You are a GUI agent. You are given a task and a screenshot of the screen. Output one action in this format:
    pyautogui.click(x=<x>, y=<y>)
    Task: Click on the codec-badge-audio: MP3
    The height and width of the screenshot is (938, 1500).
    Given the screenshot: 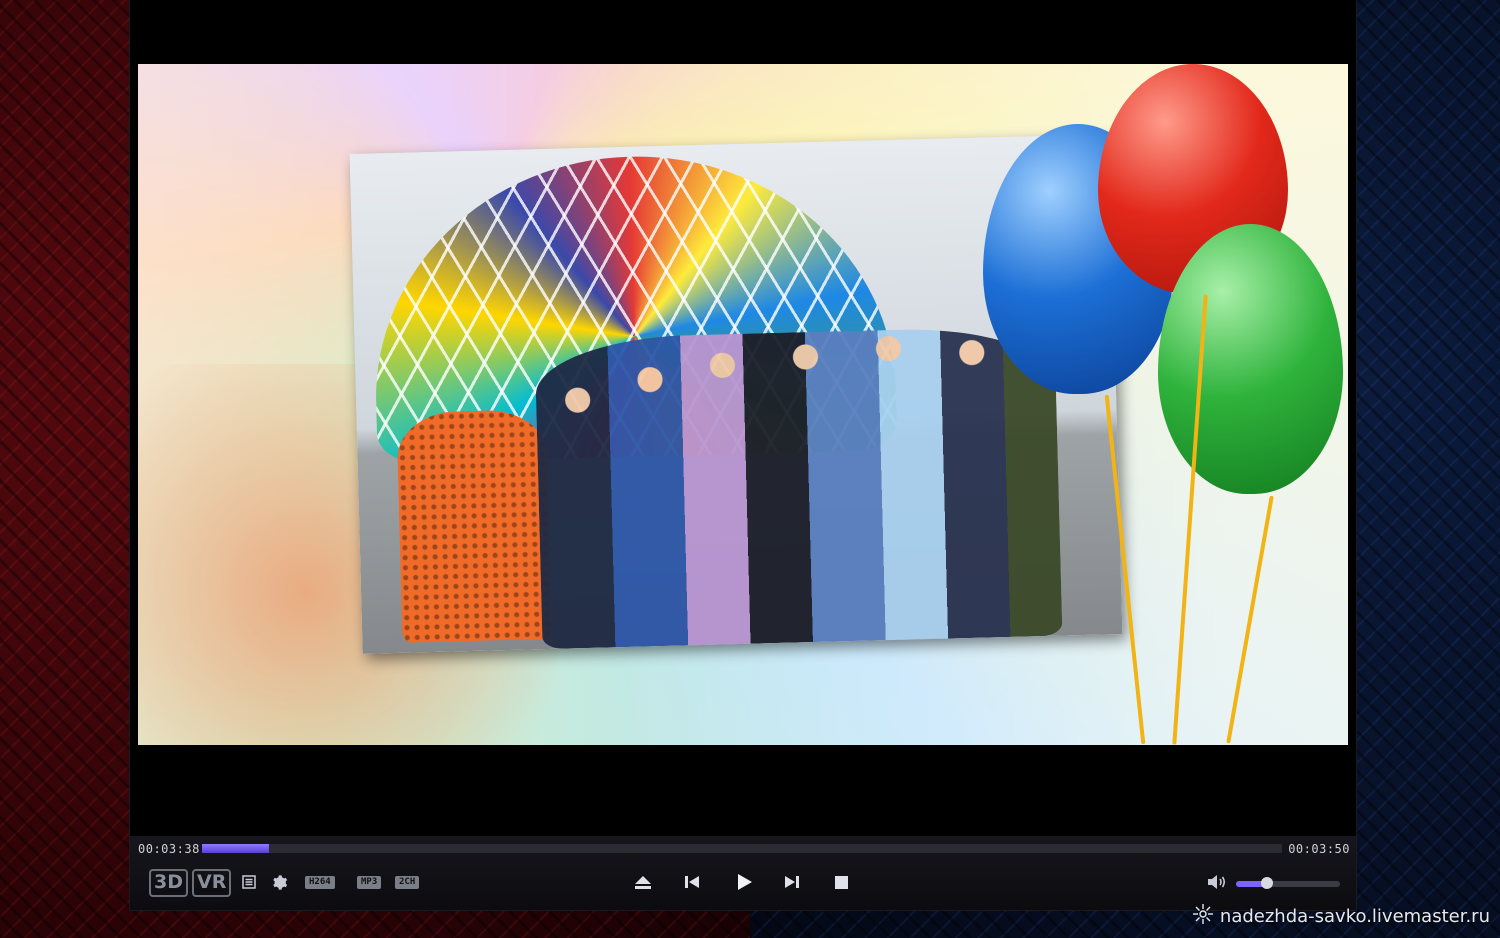 What is the action you would take?
    pyautogui.click(x=369, y=882)
    